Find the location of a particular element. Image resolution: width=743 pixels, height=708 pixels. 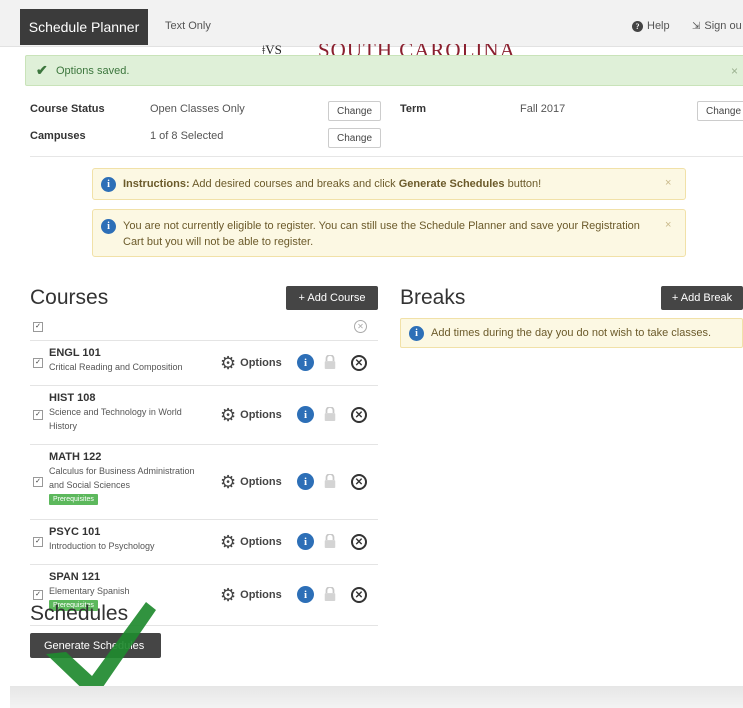

add-course-button: + Add Course is located at coordinates (332, 298).